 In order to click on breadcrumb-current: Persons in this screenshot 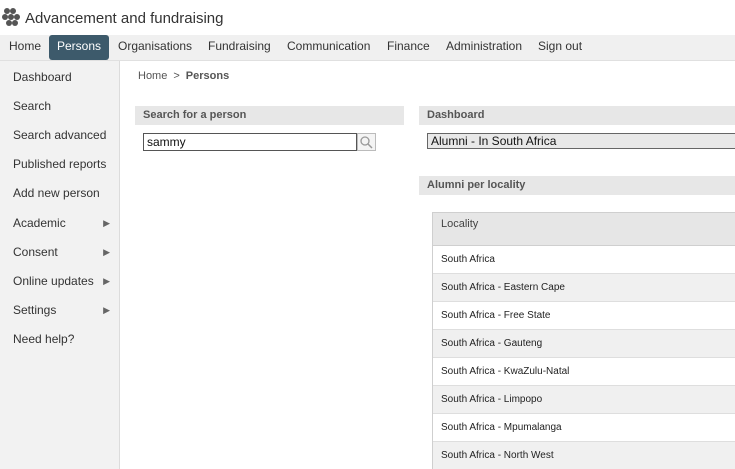, I will do `click(207, 76)`.